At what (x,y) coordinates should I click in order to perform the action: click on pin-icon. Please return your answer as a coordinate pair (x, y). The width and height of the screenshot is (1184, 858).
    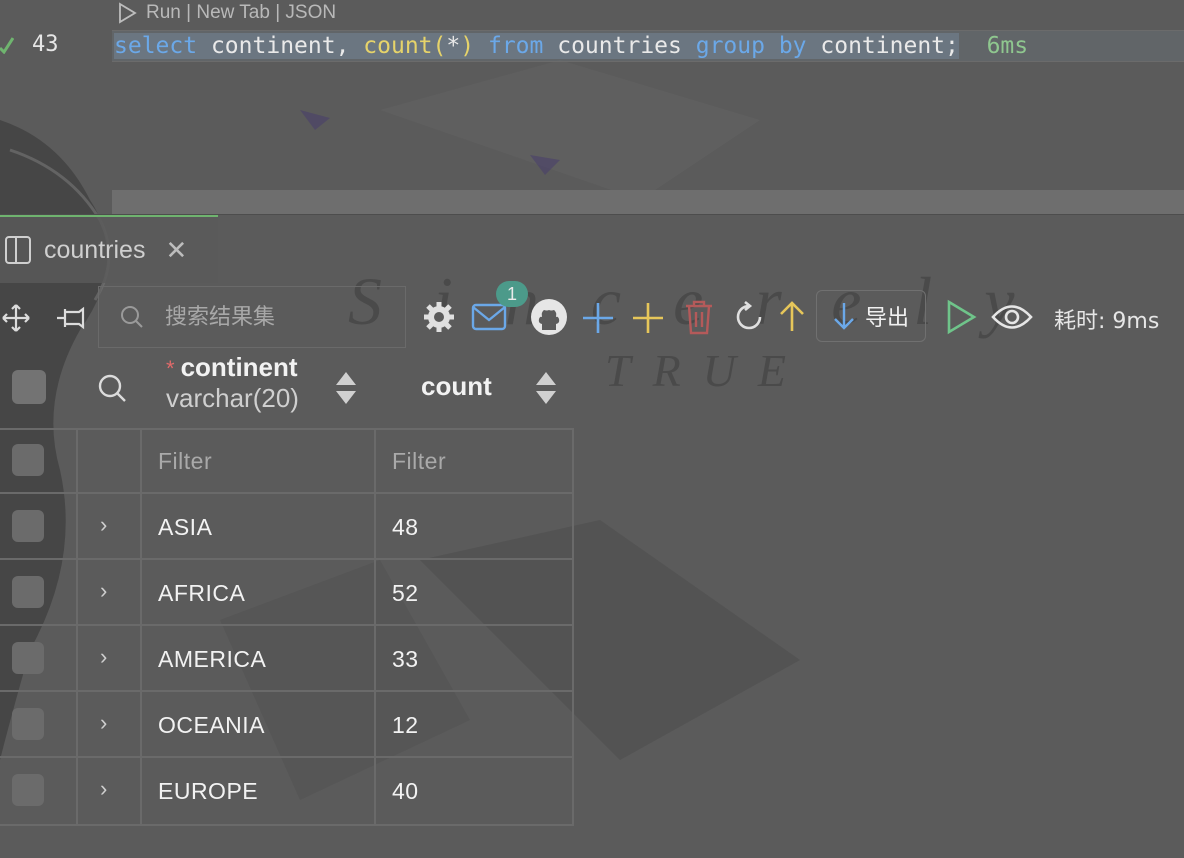
    Looking at the image, I should click on (72, 318).